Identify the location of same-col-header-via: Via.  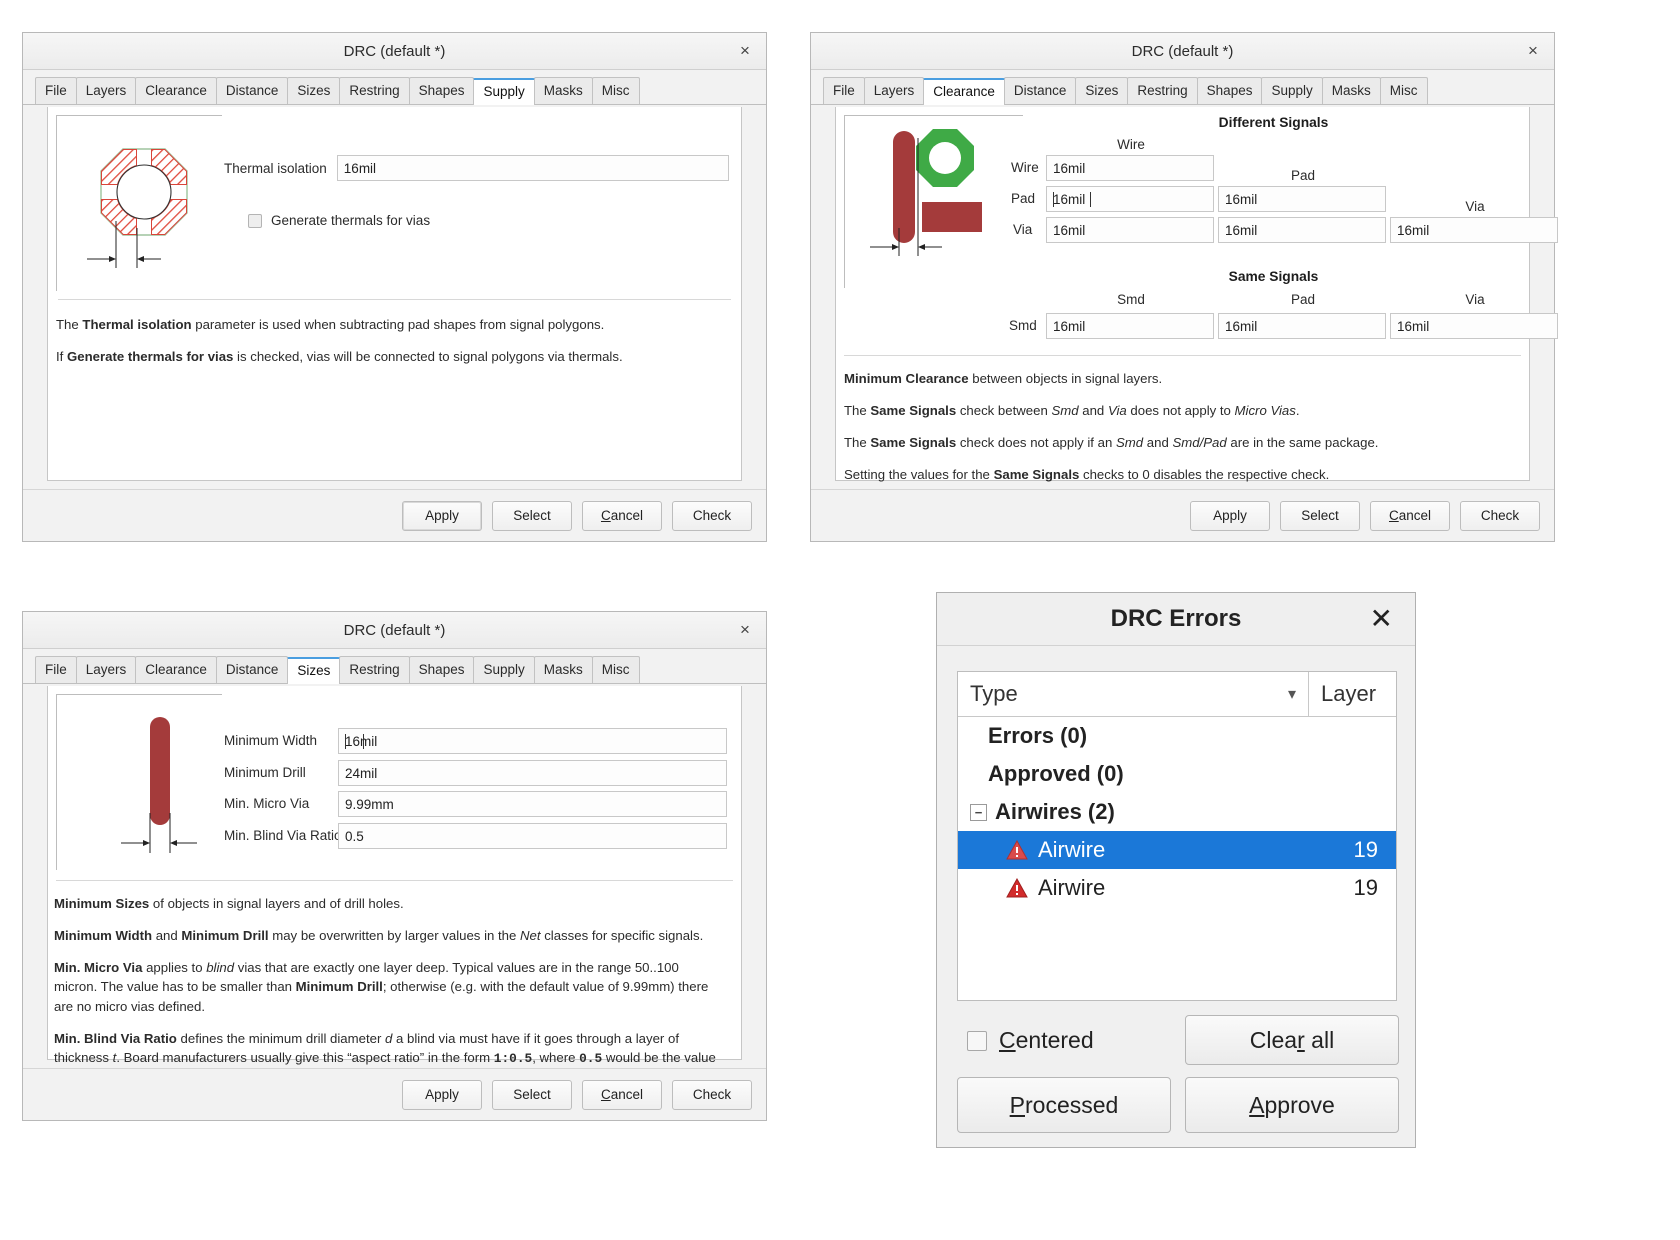
(1475, 299).